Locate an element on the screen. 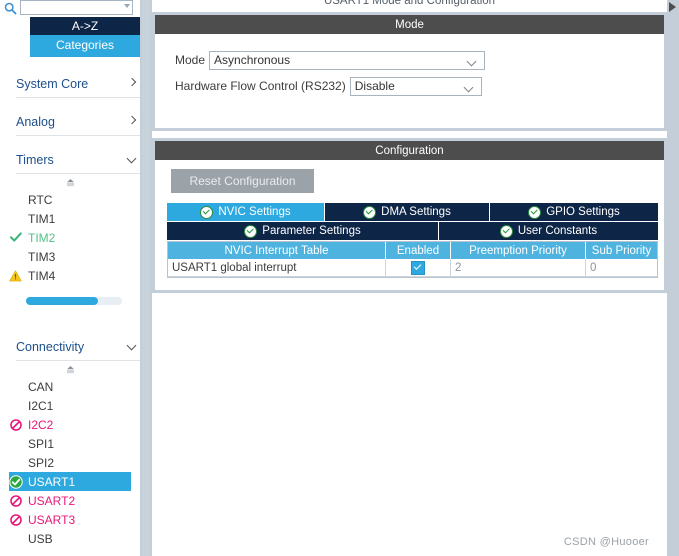 This screenshot has width=679, height=556. search-input is located at coordinates (76, 7).